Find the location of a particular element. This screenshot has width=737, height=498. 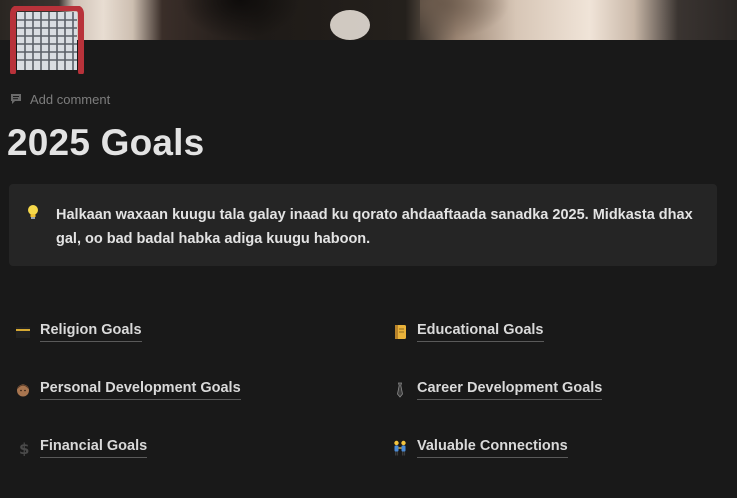

link-label: Educational Goals is located at coordinates (480, 332).